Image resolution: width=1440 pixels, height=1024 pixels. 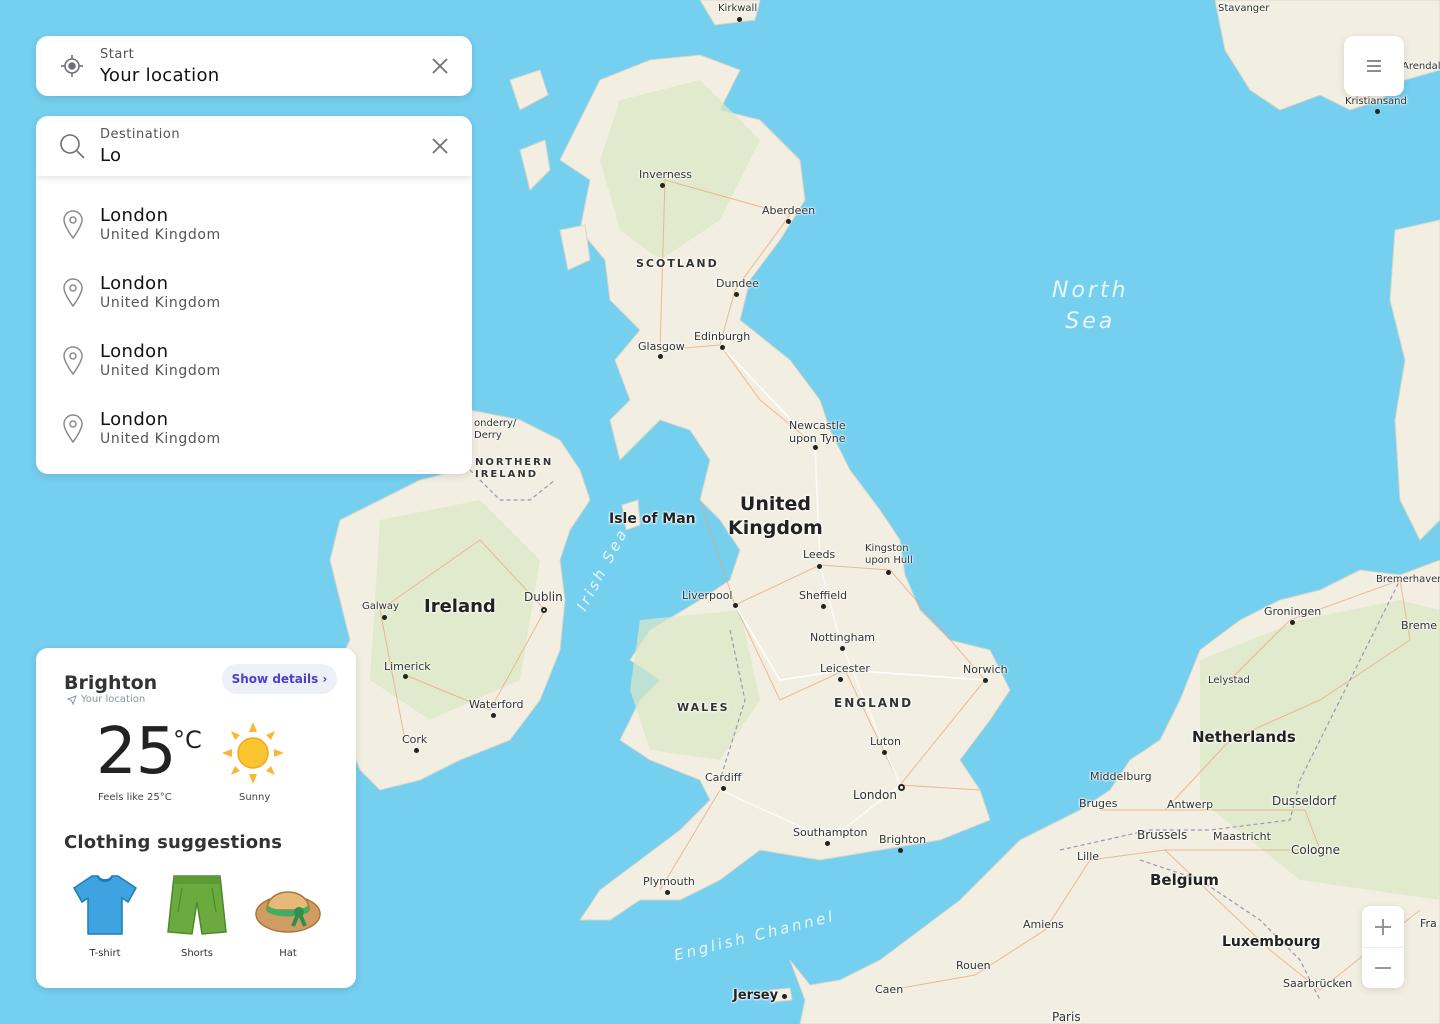 What do you see at coordinates (775, 516) in the screenshot?
I see `map-country-uk: United Kingdom` at bounding box center [775, 516].